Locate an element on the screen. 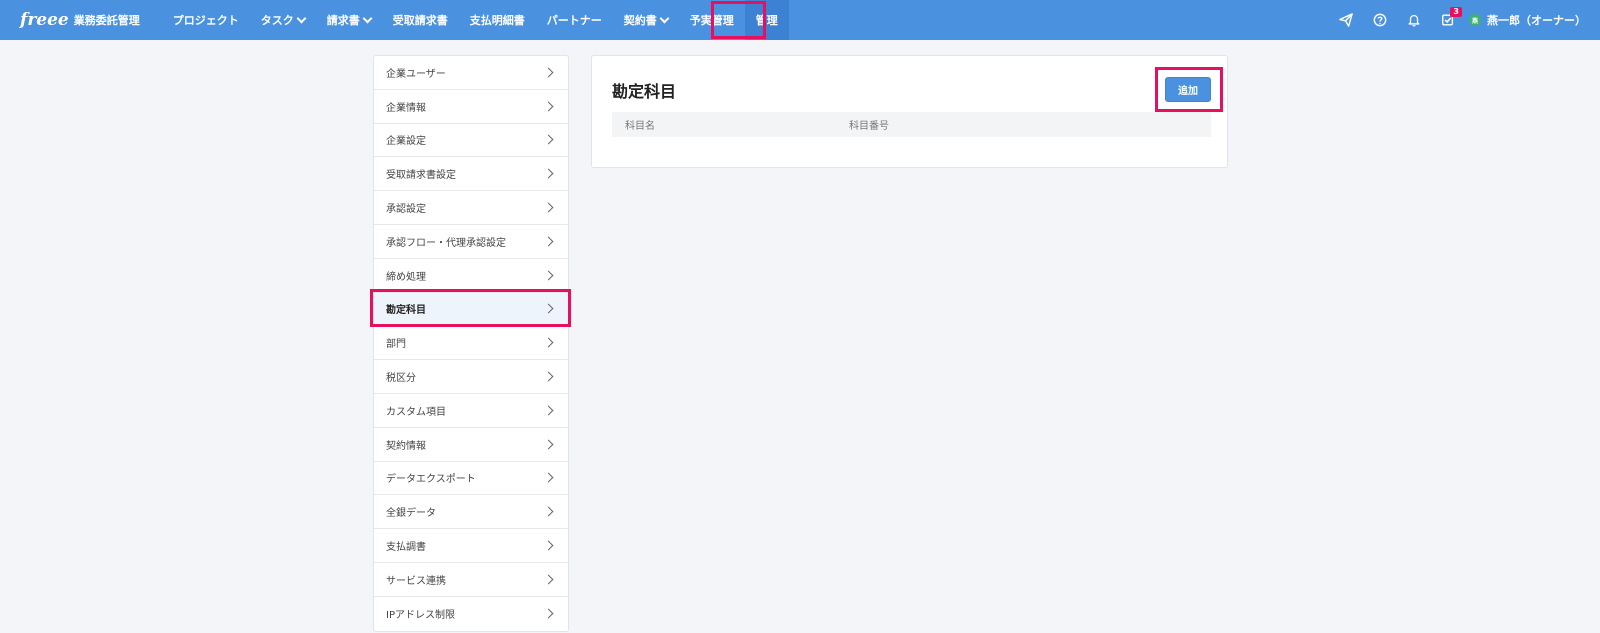  sidebar-item-label: 支払調書 is located at coordinates (406, 548).